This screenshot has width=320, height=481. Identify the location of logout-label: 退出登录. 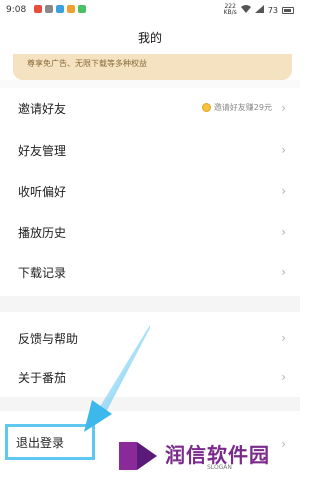
(40, 443).